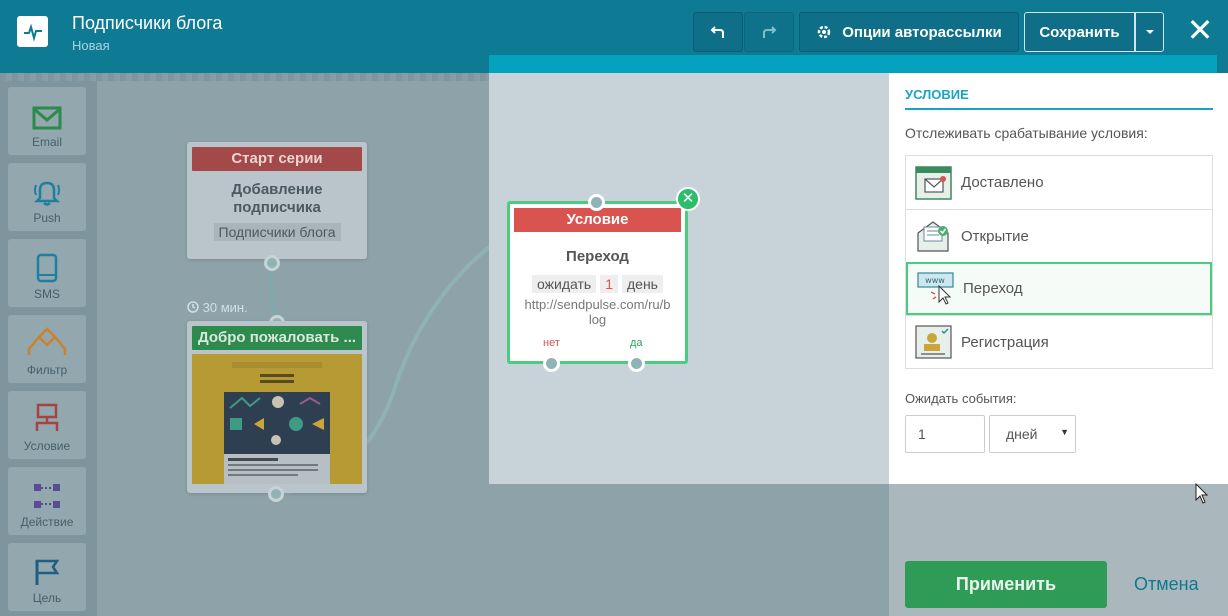 Image resolution: width=1228 pixels, height=616 pixels. I want to click on condition-node-header: Условие, so click(597, 220).